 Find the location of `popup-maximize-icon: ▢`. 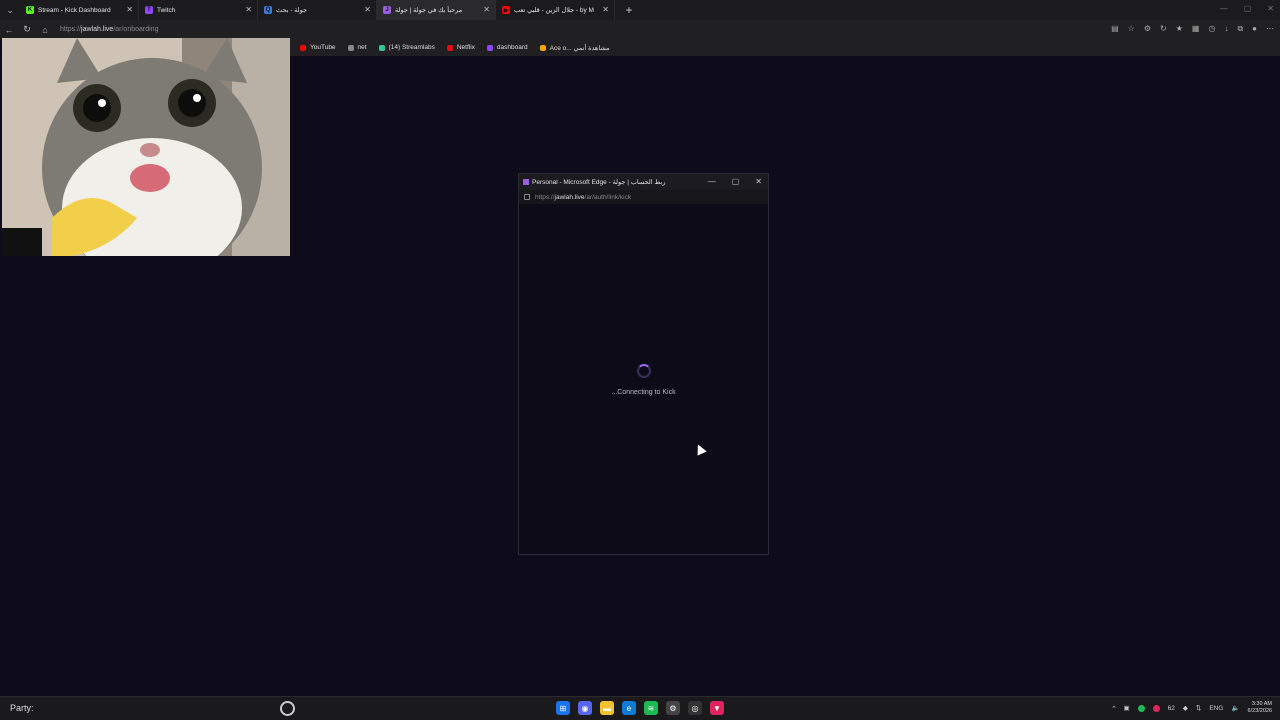

popup-maximize-icon: ▢ is located at coordinates (736, 181).